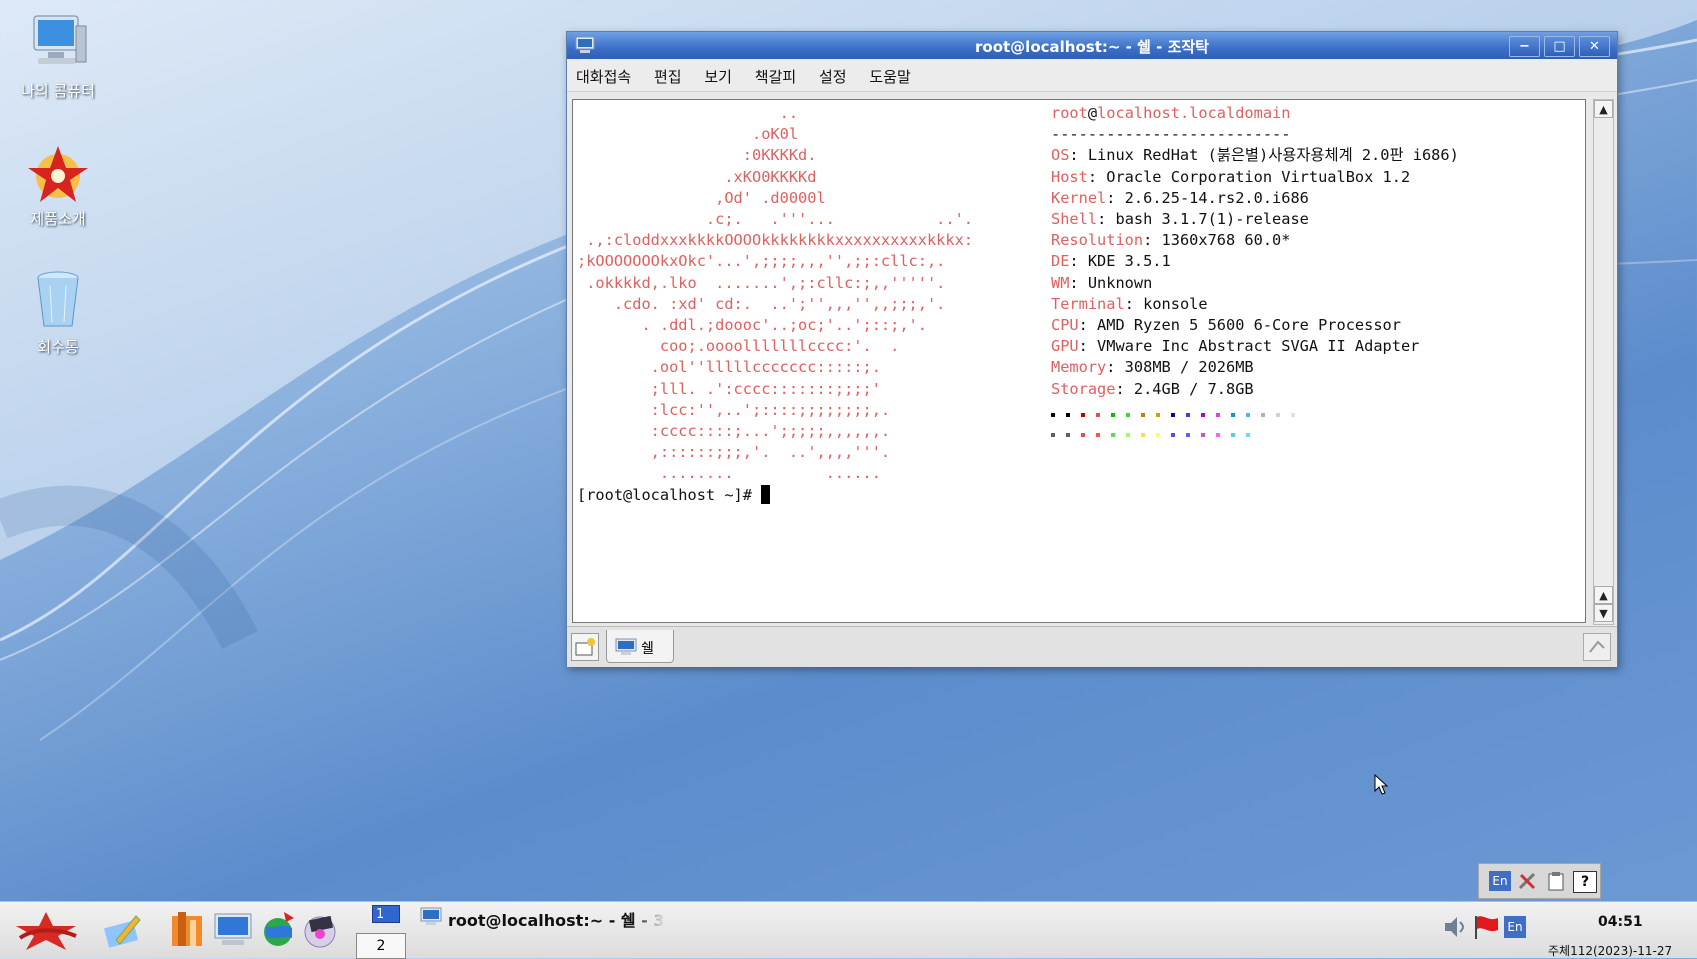 This screenshot has width=1697, height=959. I want to click on office-suite-icon, so click(187, 929).